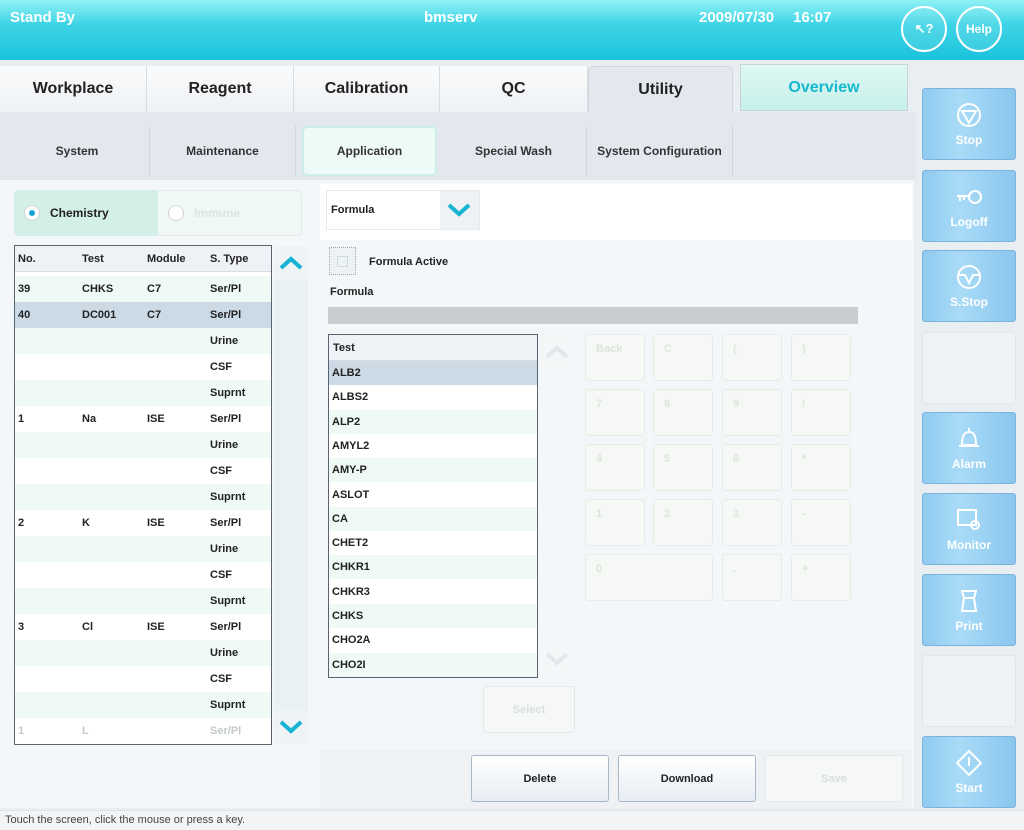 The width and height of the screenshot is (1024, 830). Describe the element at coordinates (409, 262) in the screenshot. I see `formula-active-label: Formula Active` at that location.